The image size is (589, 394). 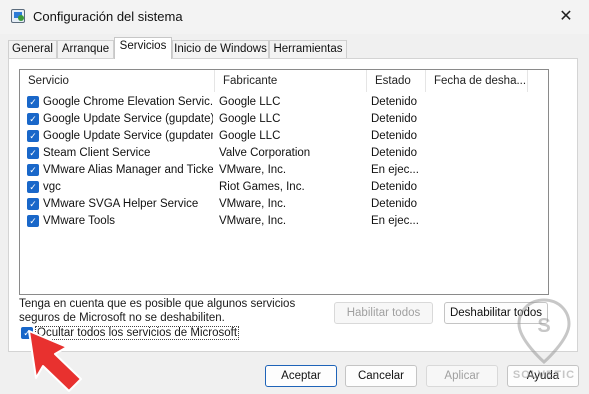 I want to click on solvetic-logo: S SOLVETIC, so click(x=544, y=339).